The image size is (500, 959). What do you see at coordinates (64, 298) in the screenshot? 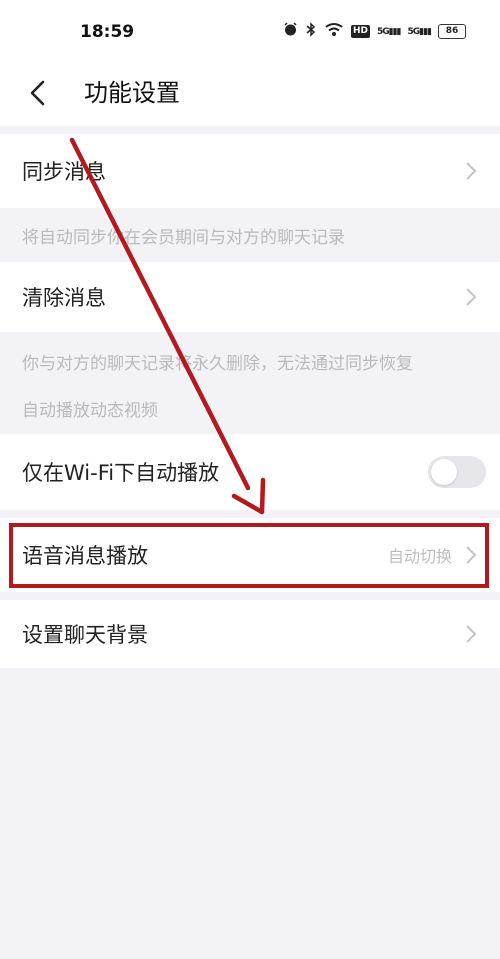
I see `clear-messages-label: 清除消息` at bounding box center [64, 298].